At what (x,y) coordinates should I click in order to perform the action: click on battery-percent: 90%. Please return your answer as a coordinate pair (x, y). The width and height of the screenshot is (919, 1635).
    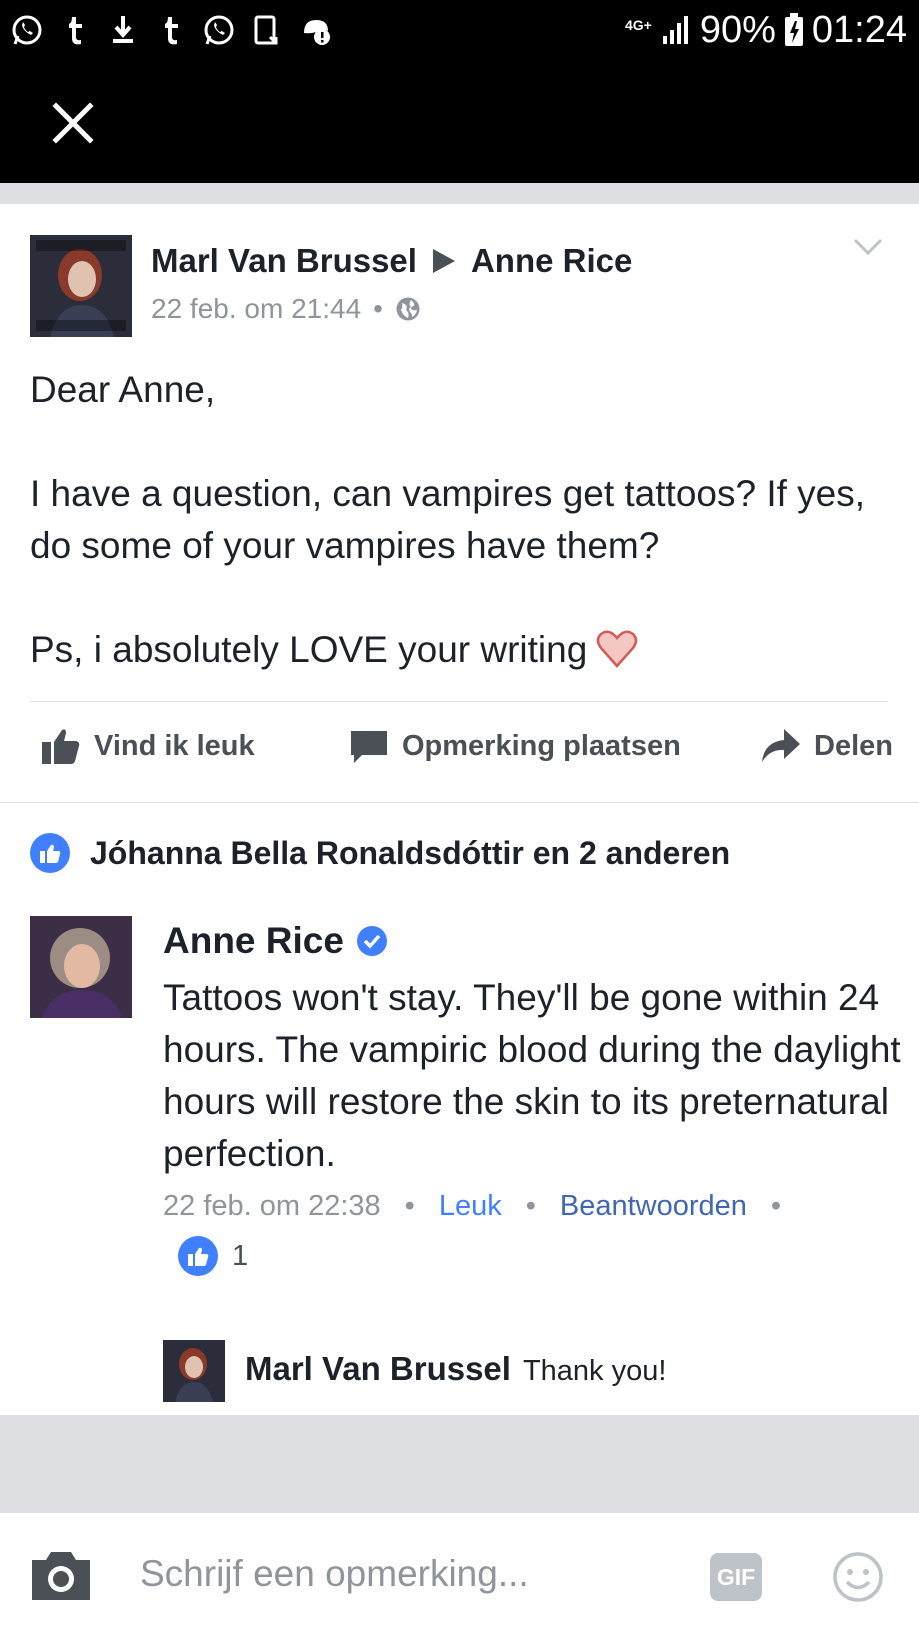
    Looking at the image, I should click on (737, 30).